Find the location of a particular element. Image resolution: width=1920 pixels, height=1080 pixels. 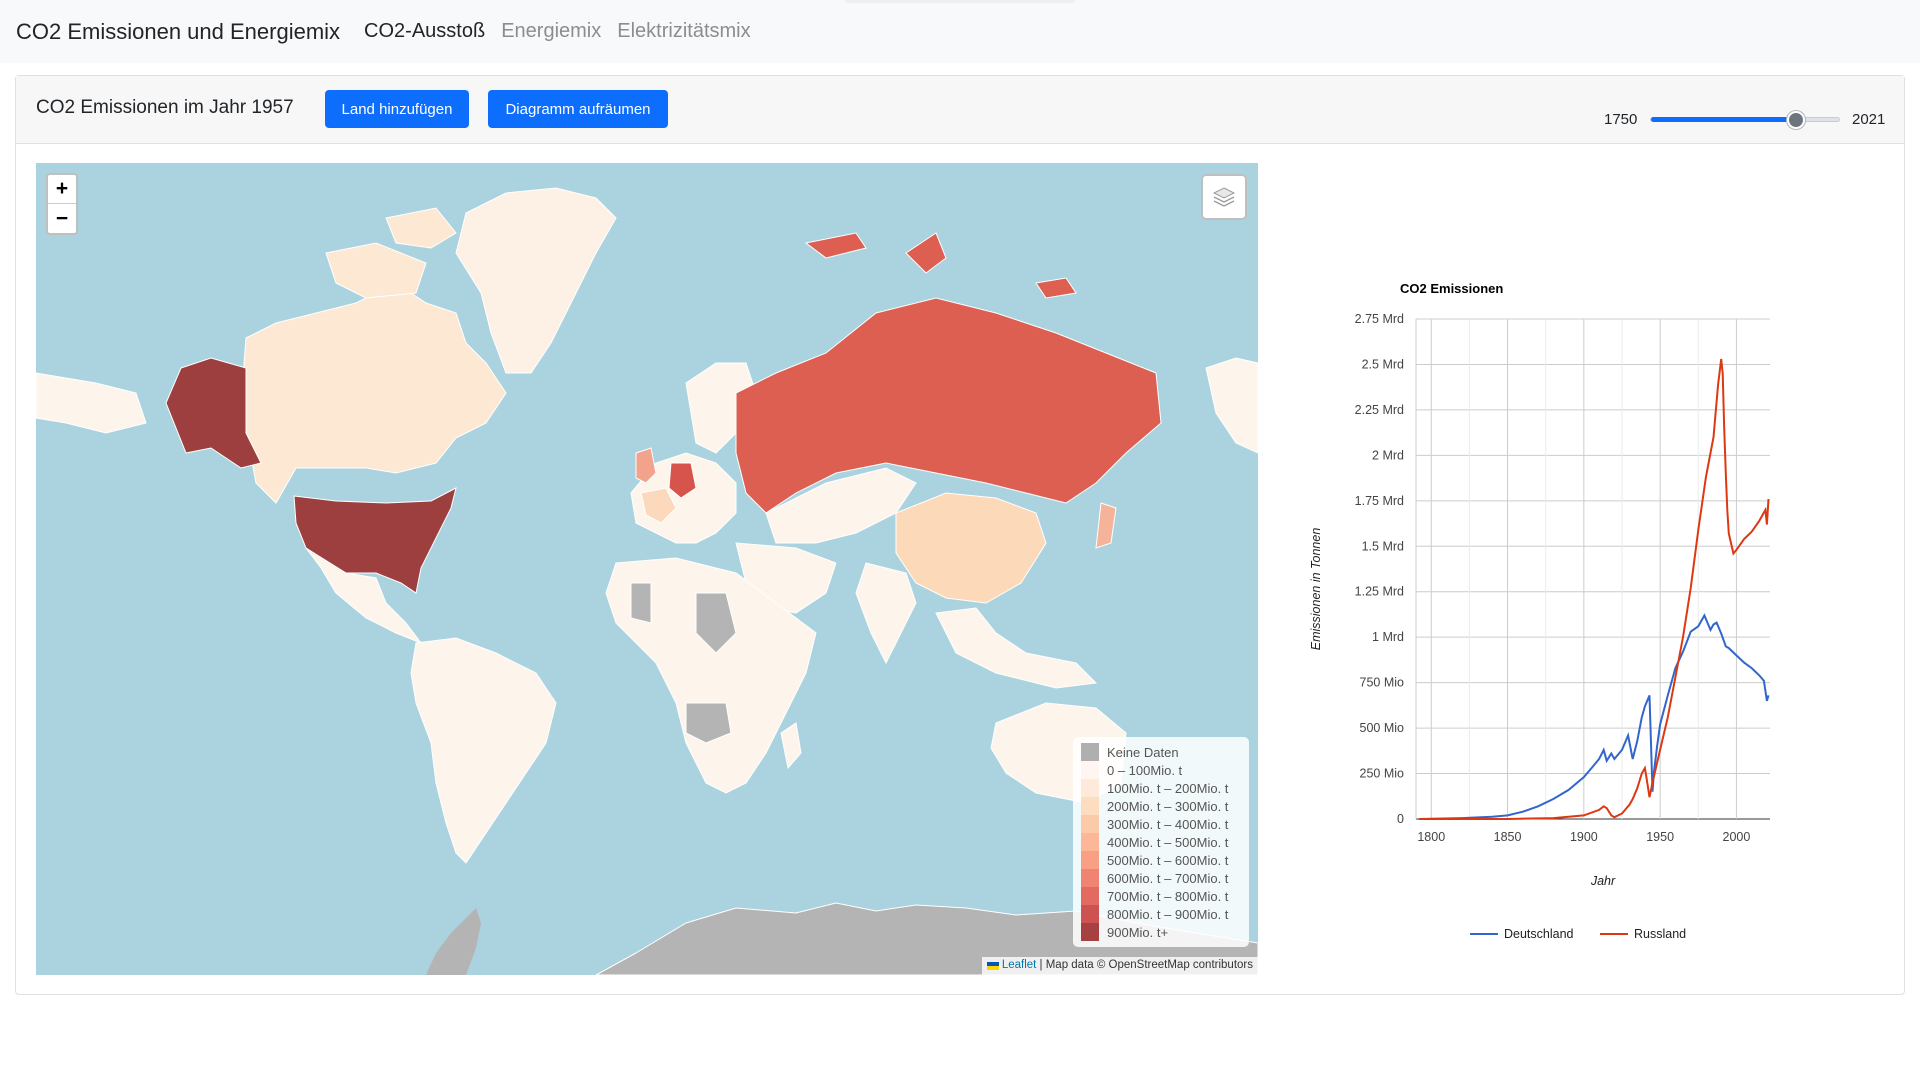

y-tick-label: 750 Mio is located at coordinates (1382, 683).